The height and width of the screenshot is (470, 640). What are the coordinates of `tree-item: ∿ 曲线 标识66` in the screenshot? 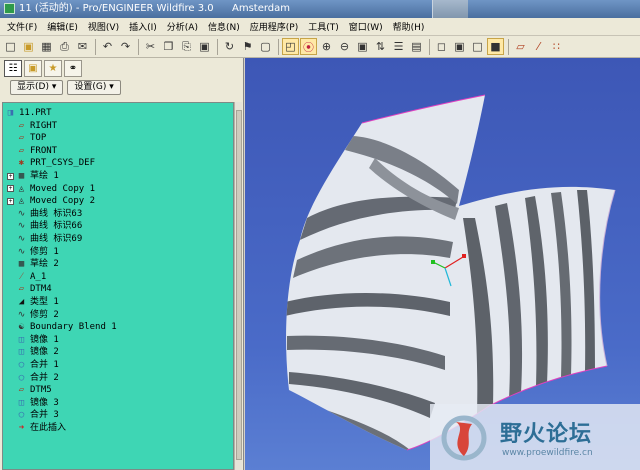 It's located at (49, 226).